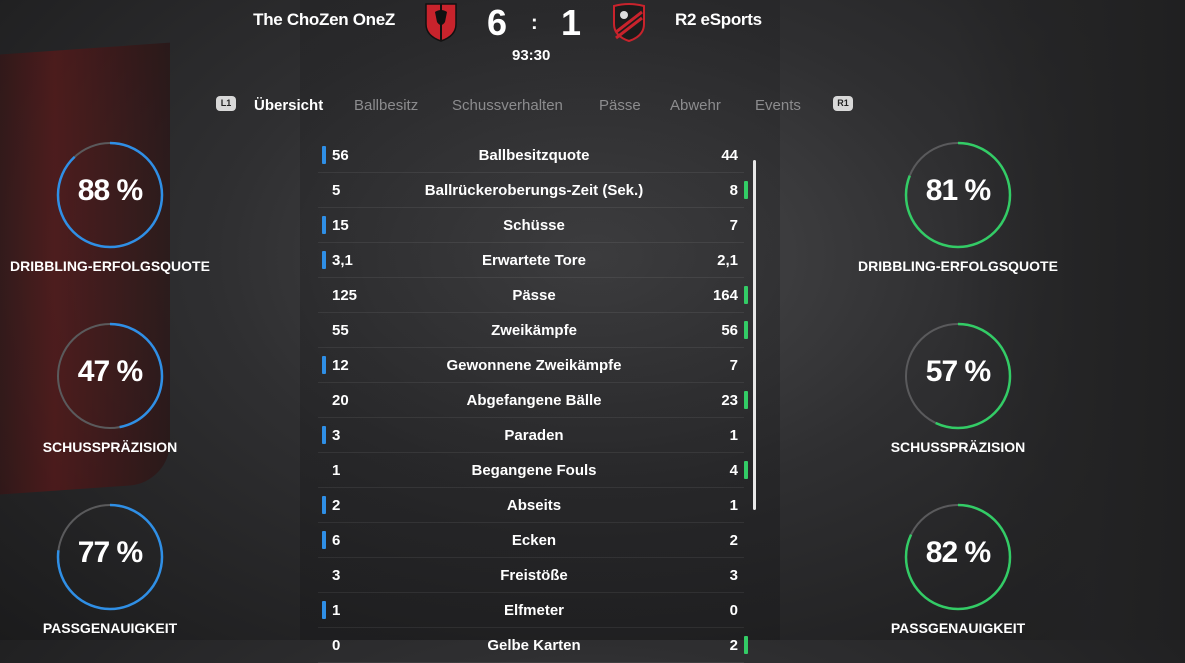 The height and width of the screenshot is (663, 1185). Describe the element at coordinates (534, 155) in the screenshot. I see `stat-label: Ballbesitzquote` at that location.